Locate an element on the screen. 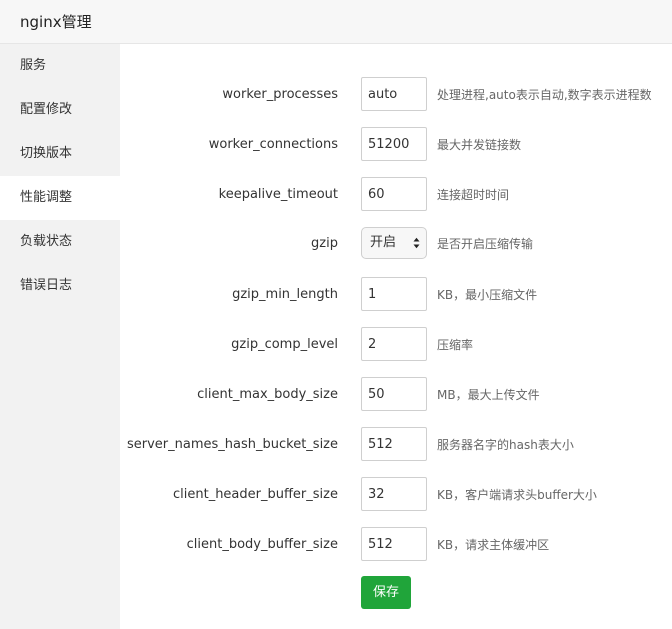 This screenshot has width=672, height=629. gzip-comp-level-input is located at coordinates (394, 344).